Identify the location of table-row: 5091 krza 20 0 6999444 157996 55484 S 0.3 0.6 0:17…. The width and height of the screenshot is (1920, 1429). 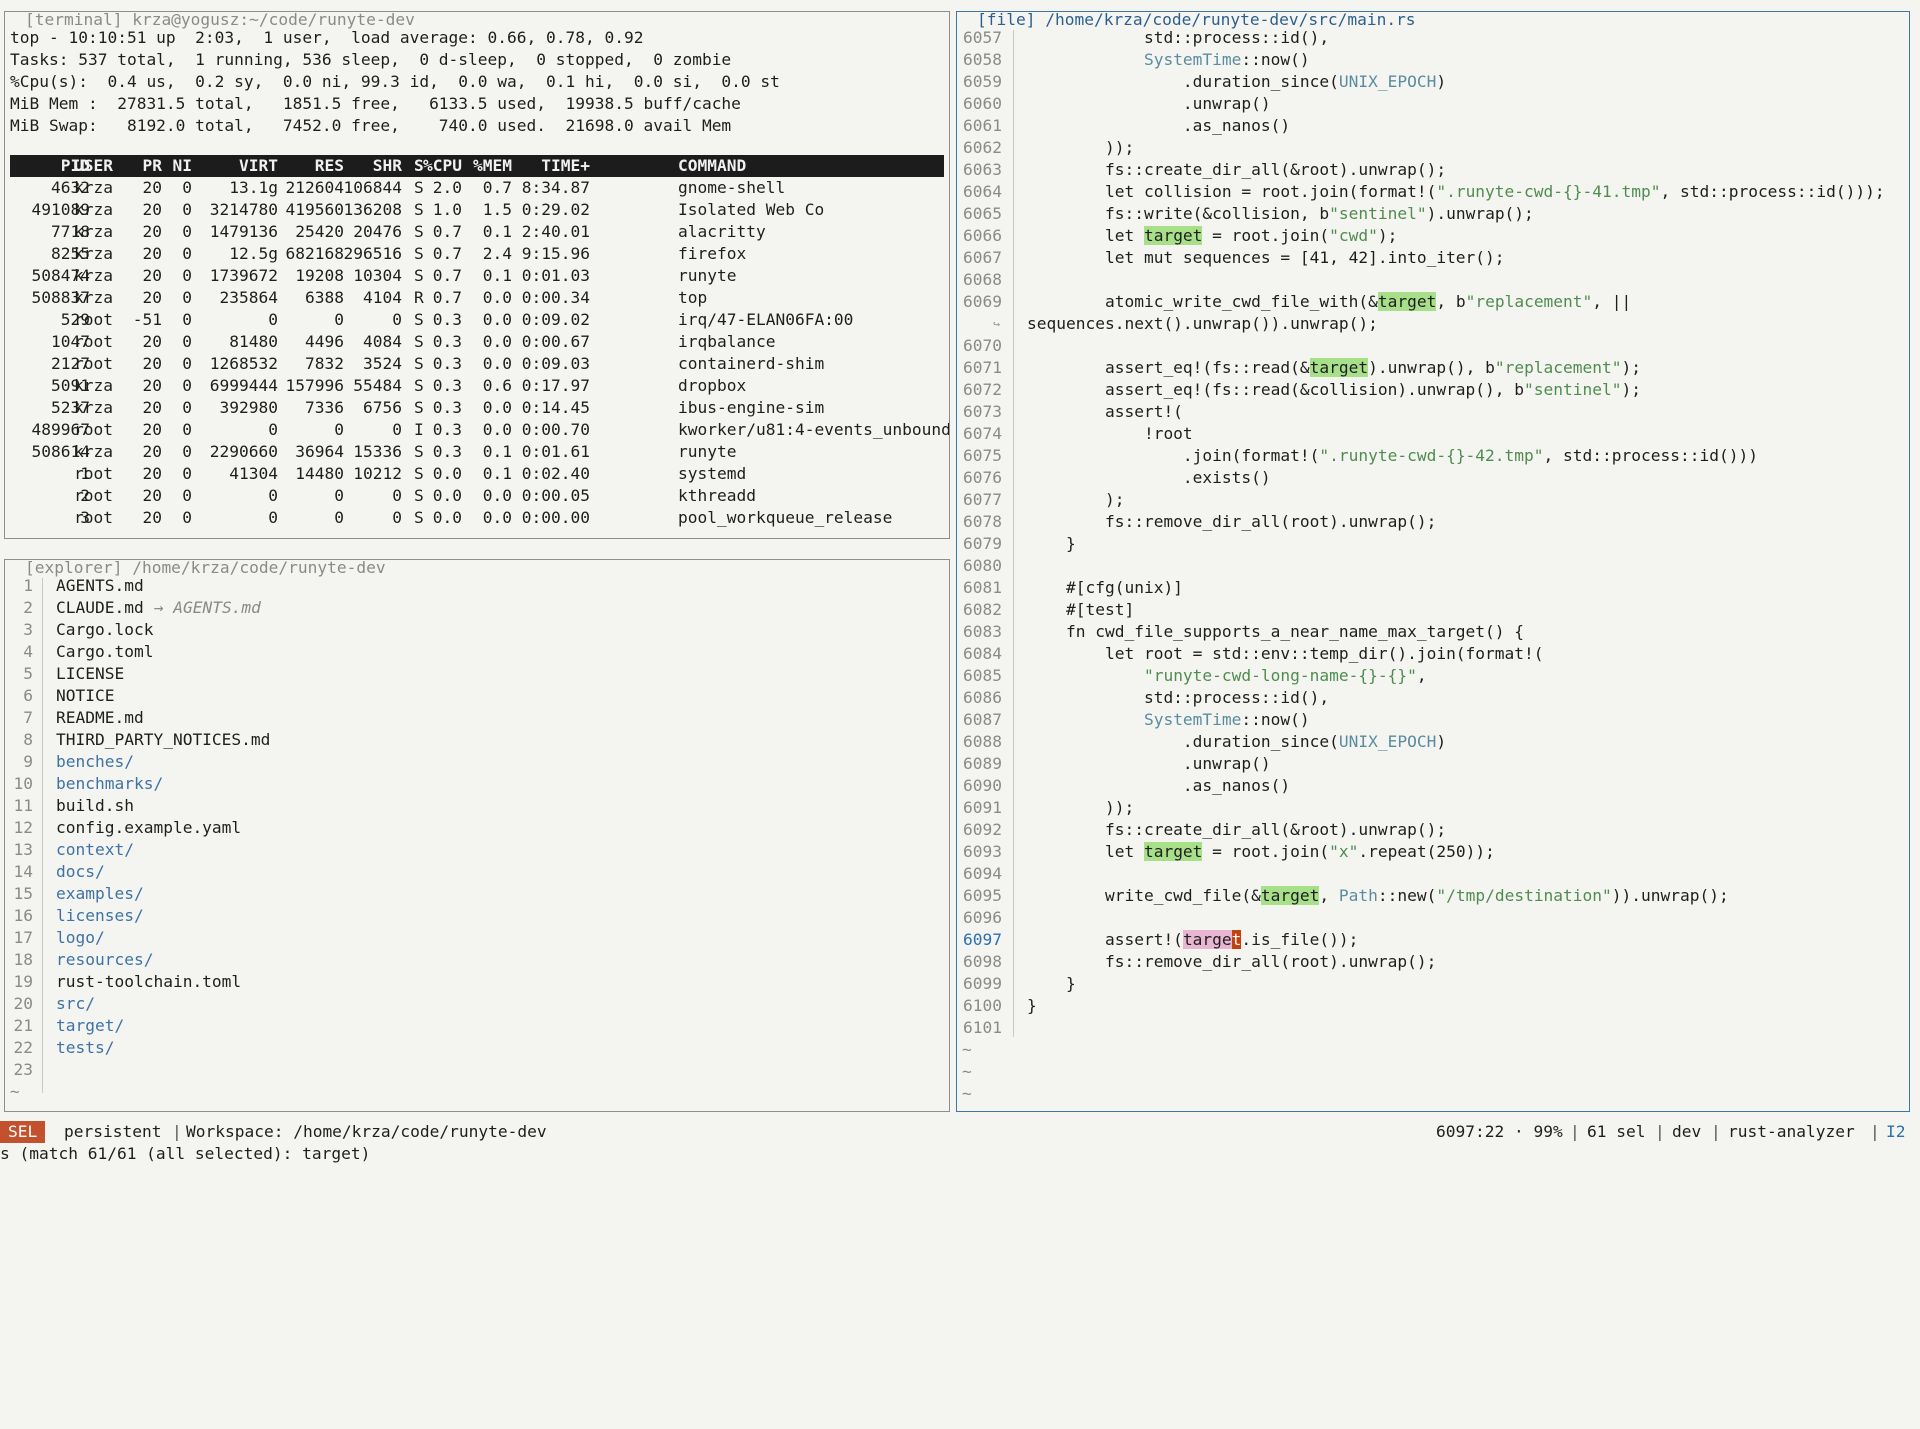
(477, 386).